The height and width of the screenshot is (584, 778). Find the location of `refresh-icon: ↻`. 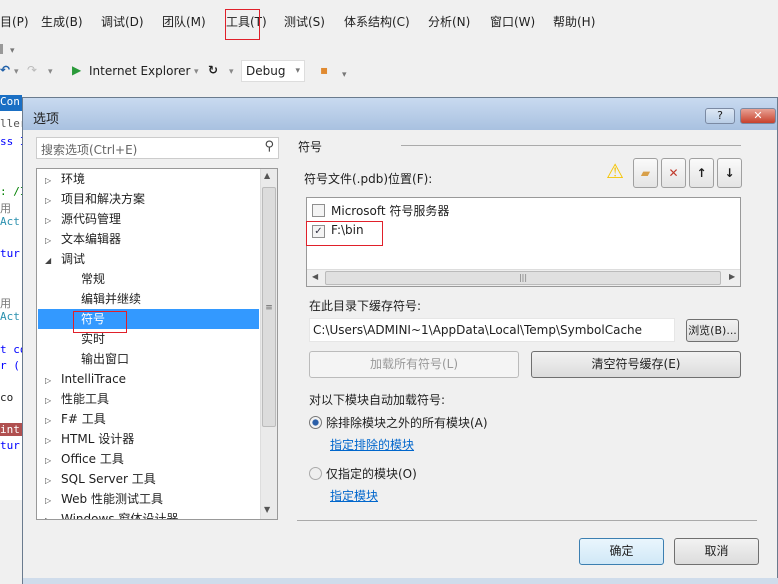

refresh-icon: ↻ is located at coordinates (213, 70).